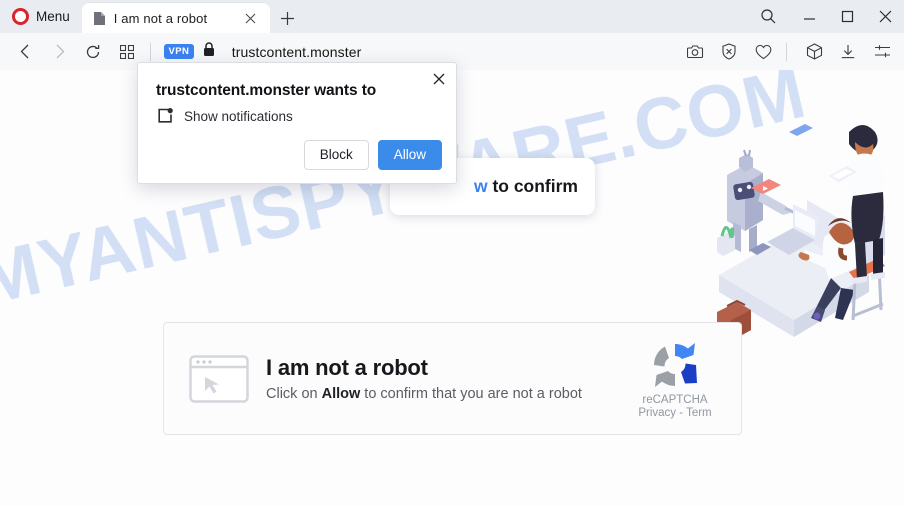 The image size is (904, 506). What do you see at coordinates (59, 52) in the screenshot?
I see `forward-icon` at bounding box center [59, 52].